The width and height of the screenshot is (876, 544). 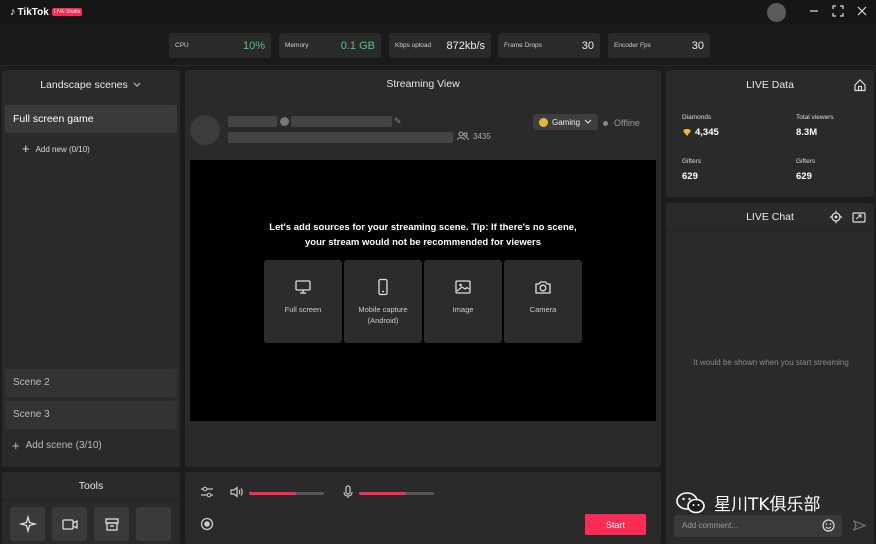 What do you see at coordinates (700, 126) in the screenshot?
I see `diamonds-stat: Diamonds 4,345` at bounding box center [700, 126].